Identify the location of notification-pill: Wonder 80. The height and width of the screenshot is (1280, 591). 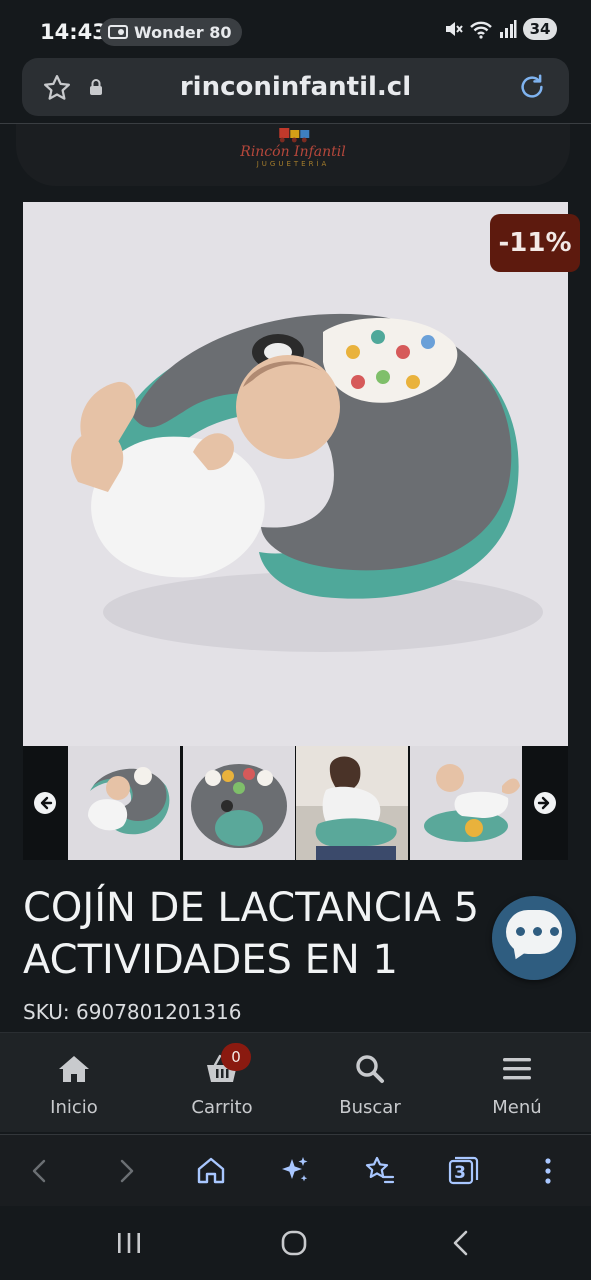
(171, 32).